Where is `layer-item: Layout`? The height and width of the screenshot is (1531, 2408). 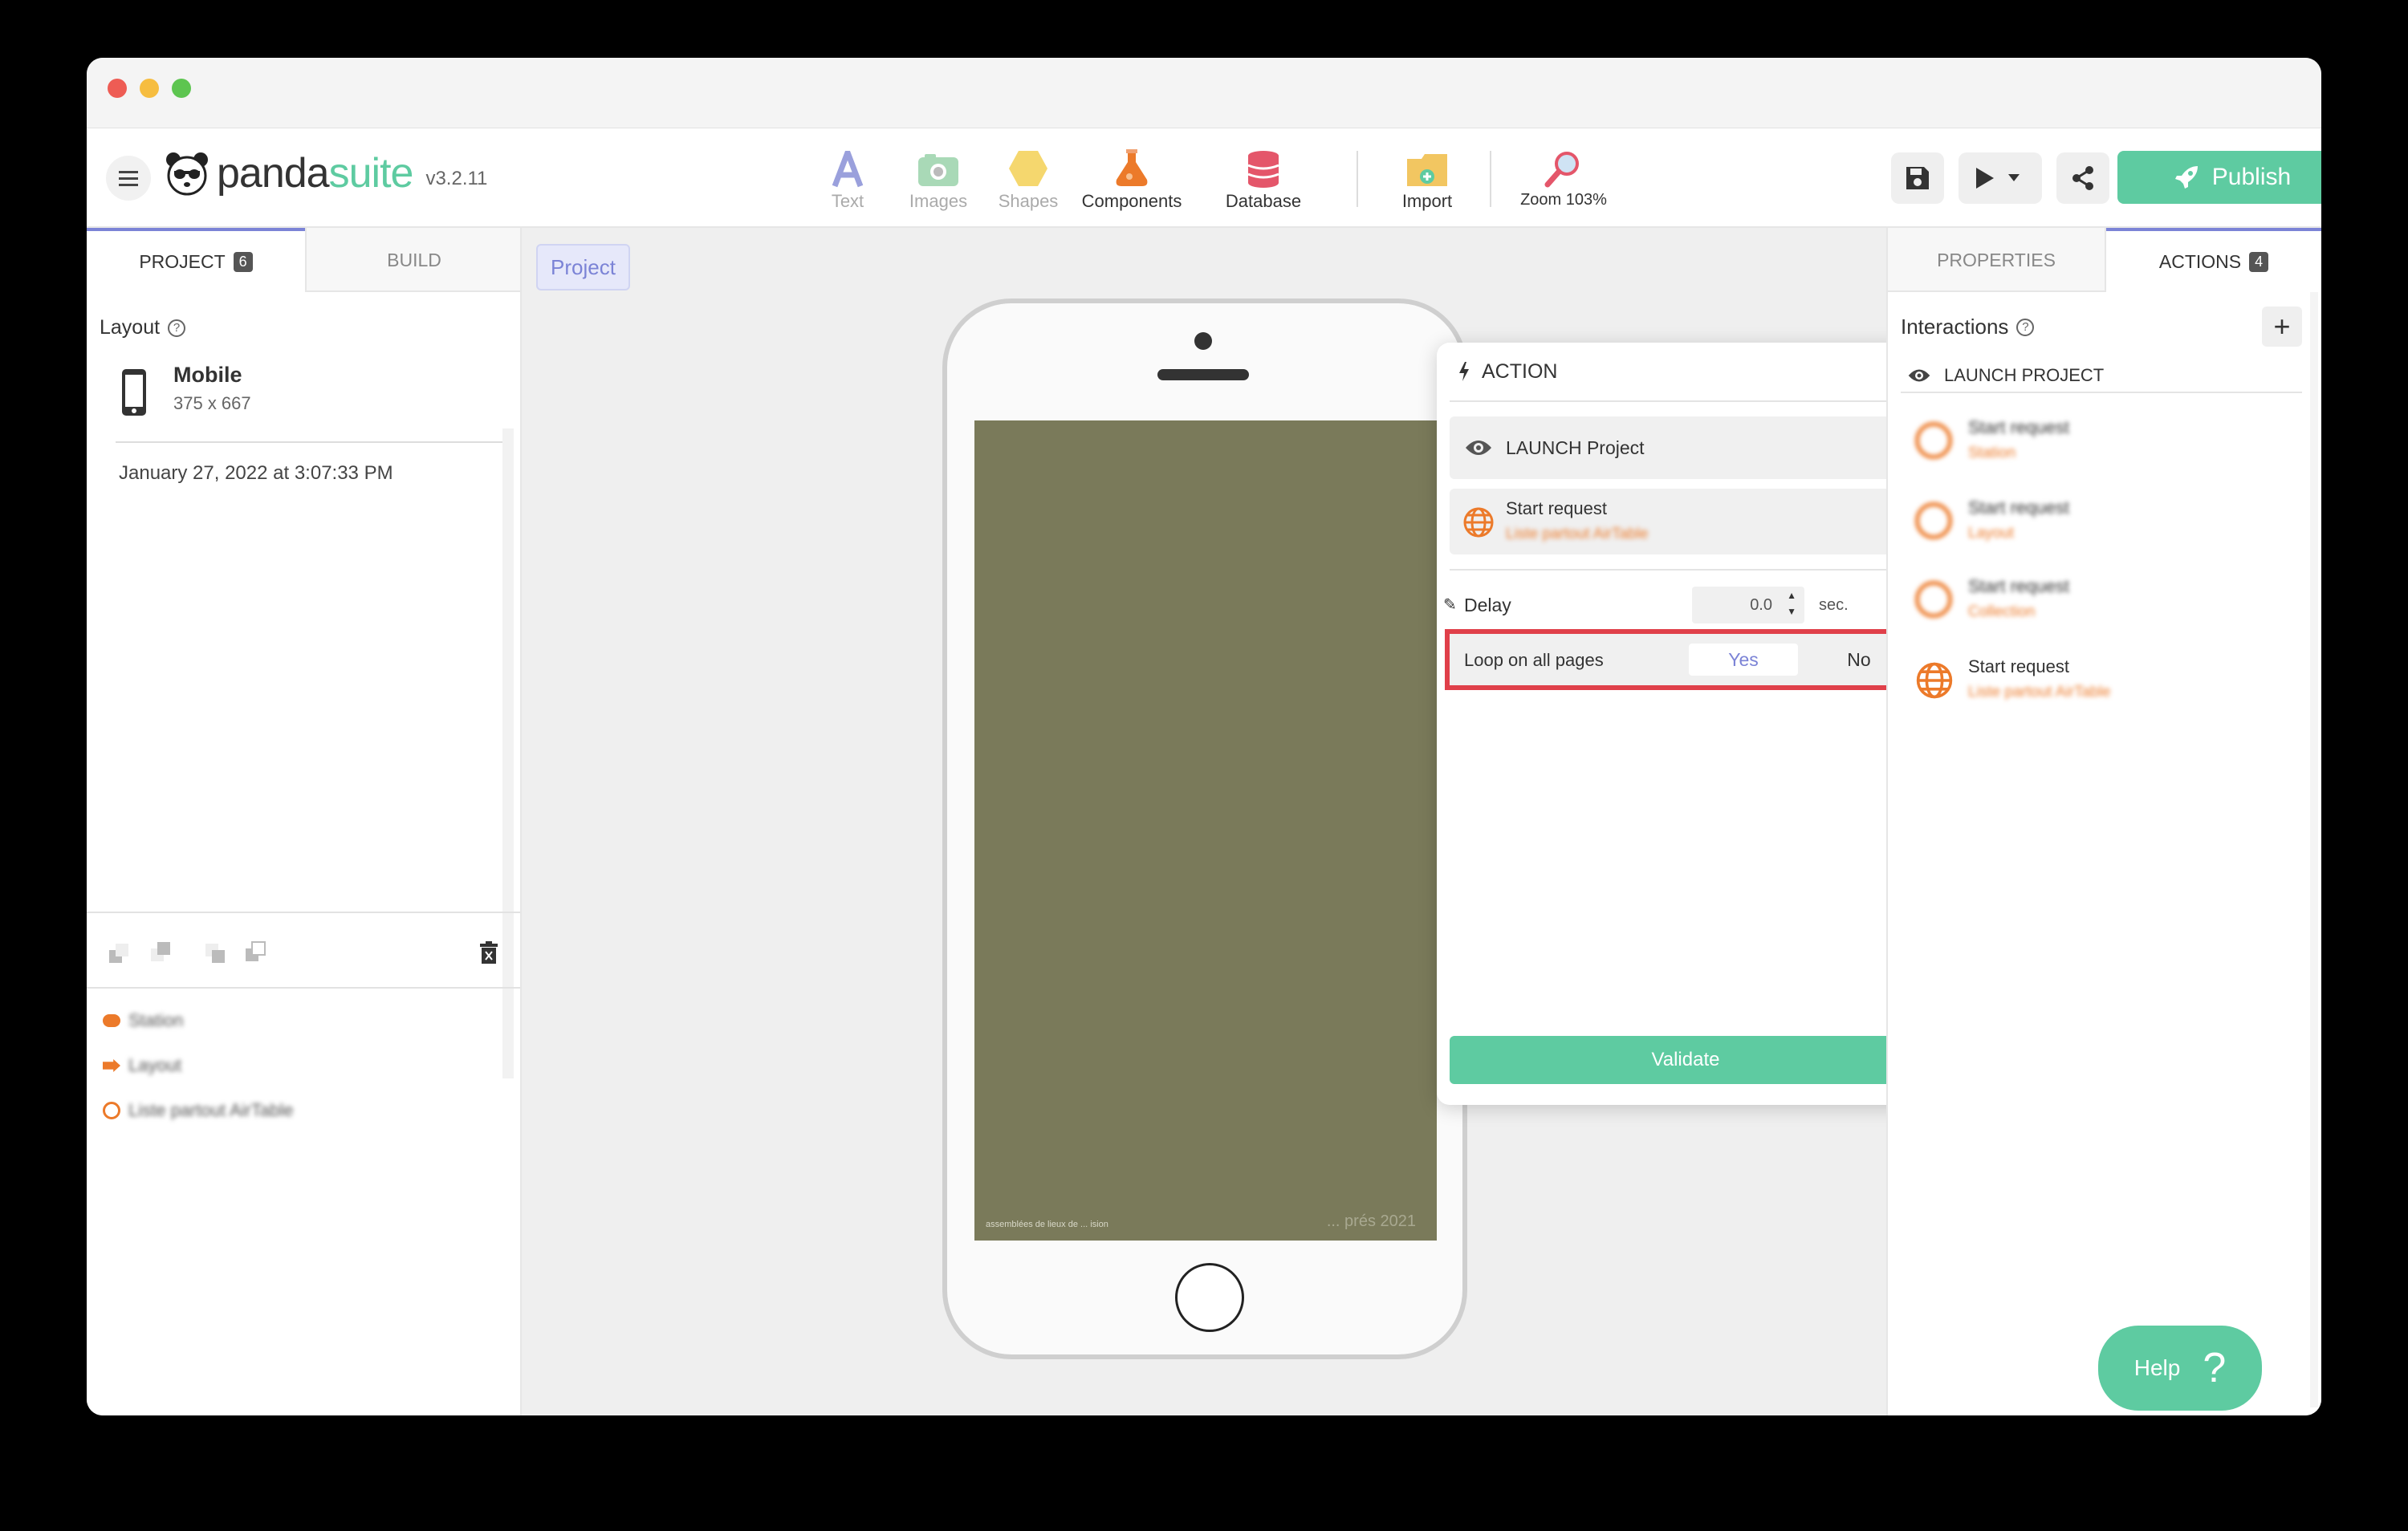 layer-item: Layout is located at coordinates (303, 1065).